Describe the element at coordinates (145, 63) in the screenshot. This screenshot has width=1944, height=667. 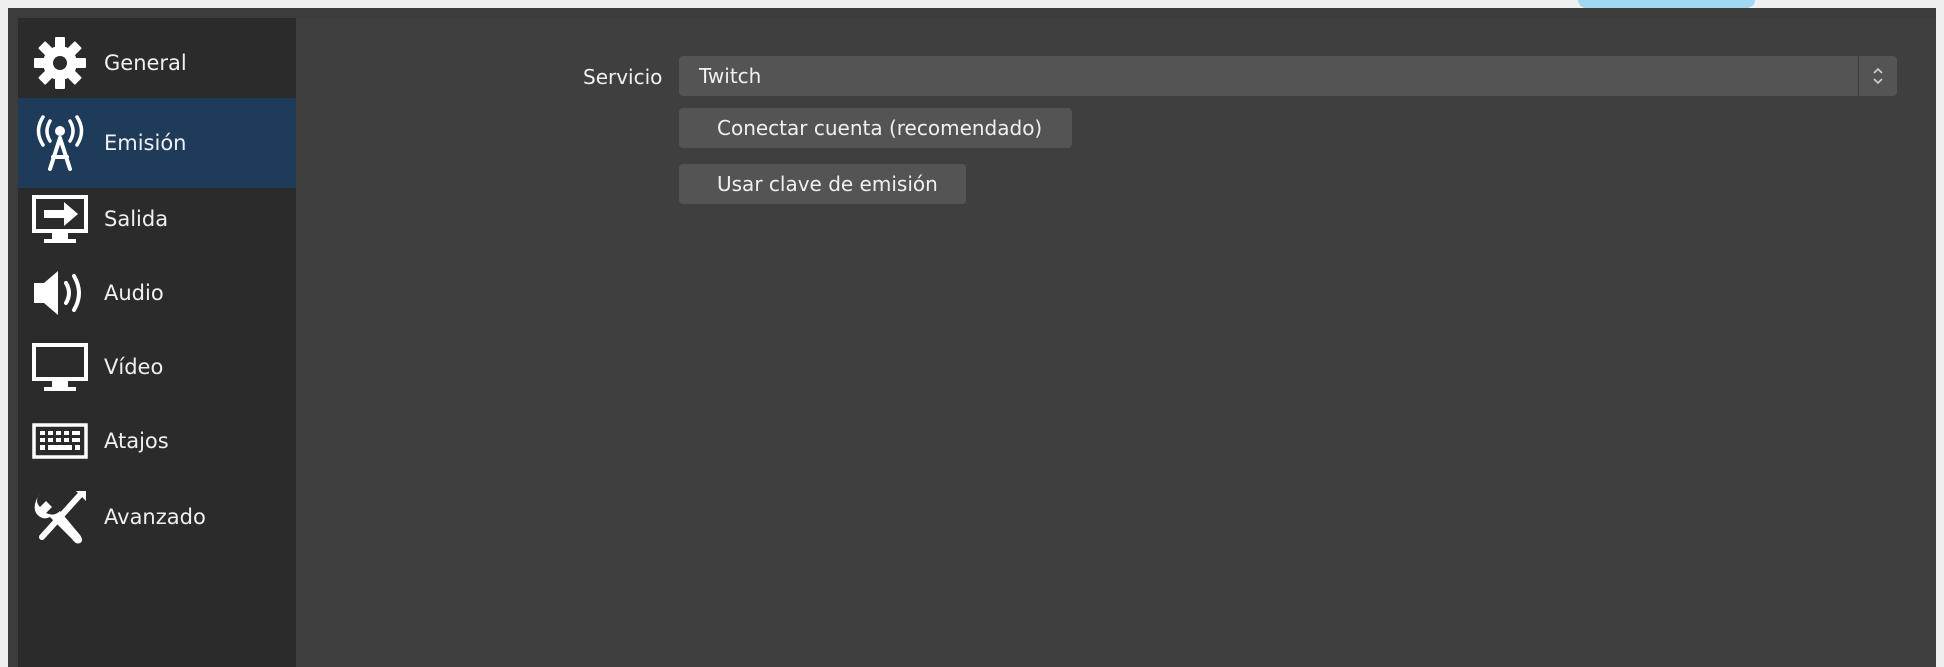
I see `sidebar-item-label: General` at that location.